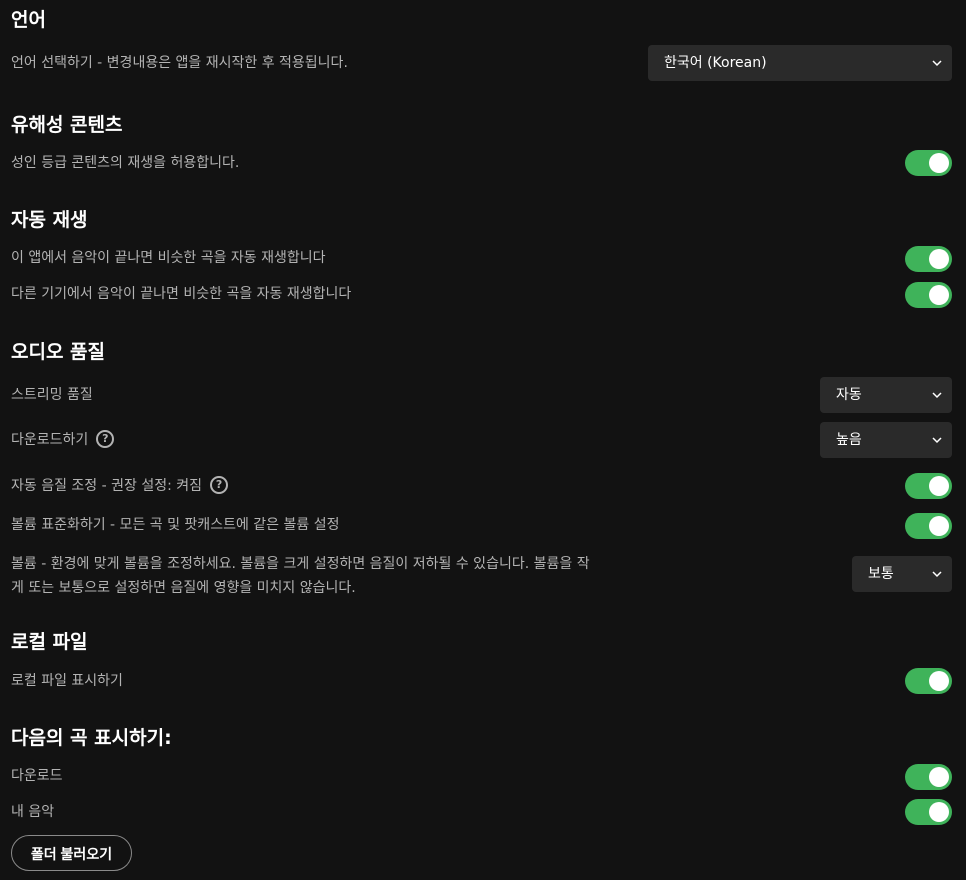  I want to click on section-title-audio-quality: 오디오 품질, so click(58, 352).